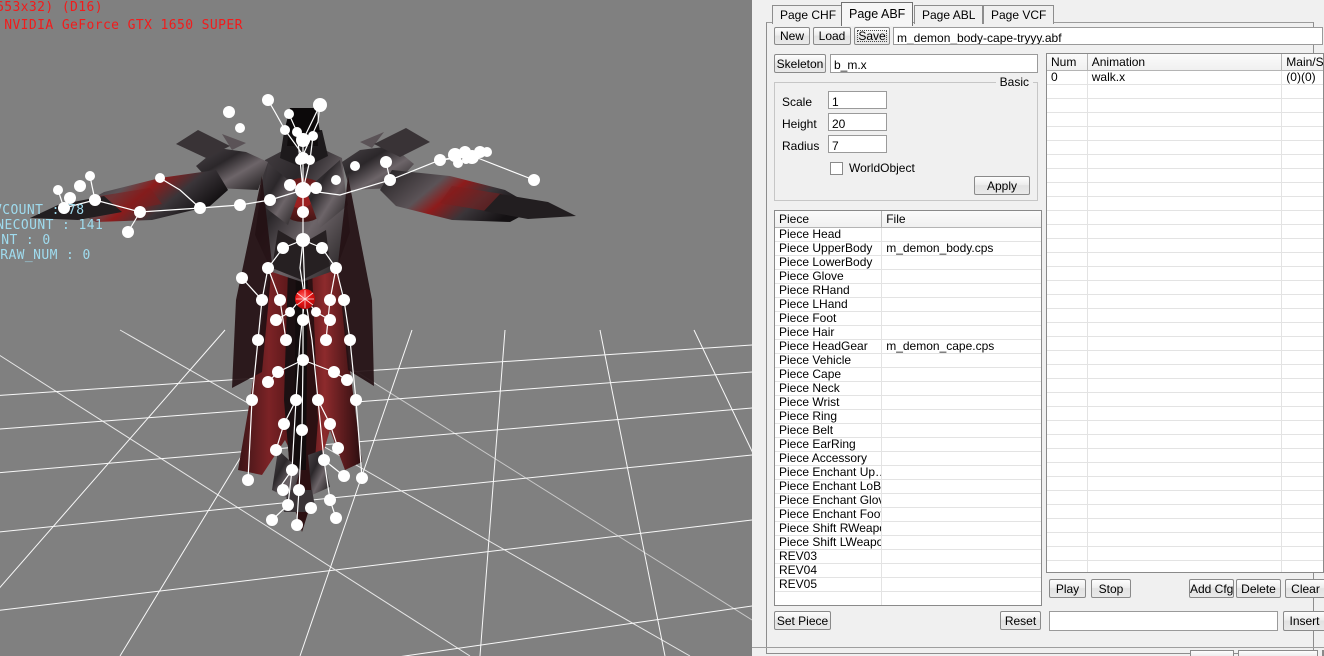  I want to click on load-button: Load, so click(832, 36).